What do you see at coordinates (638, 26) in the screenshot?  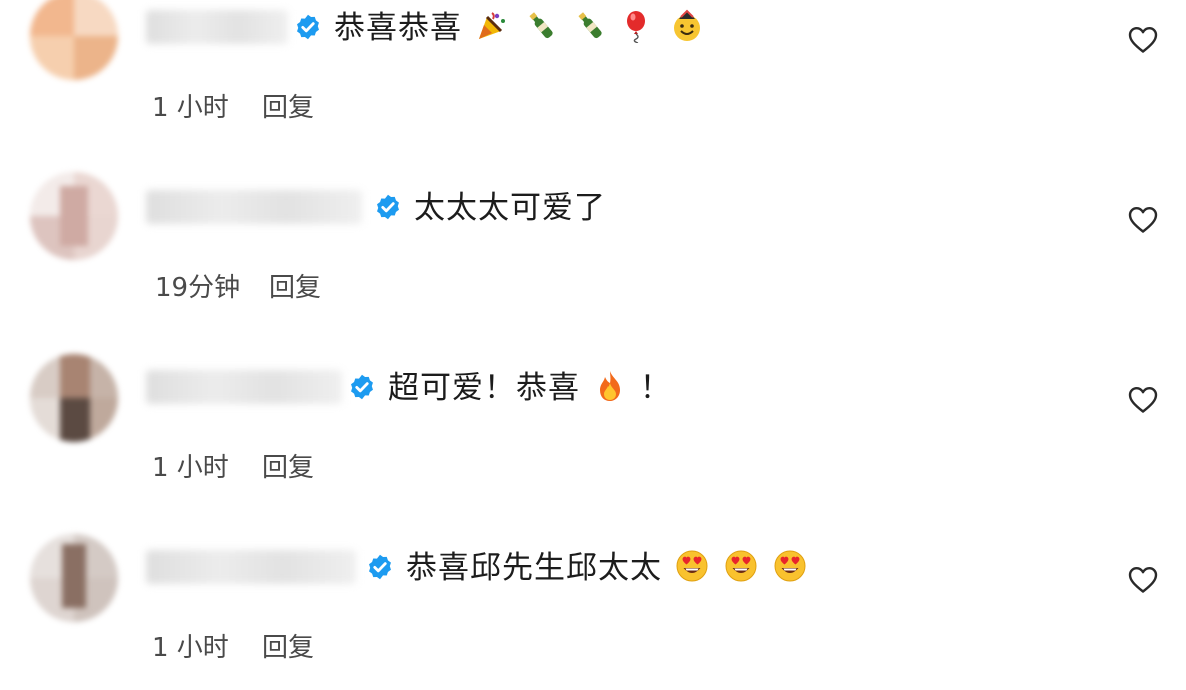 I see `balloon-icon` at bounding box center [638, 26].